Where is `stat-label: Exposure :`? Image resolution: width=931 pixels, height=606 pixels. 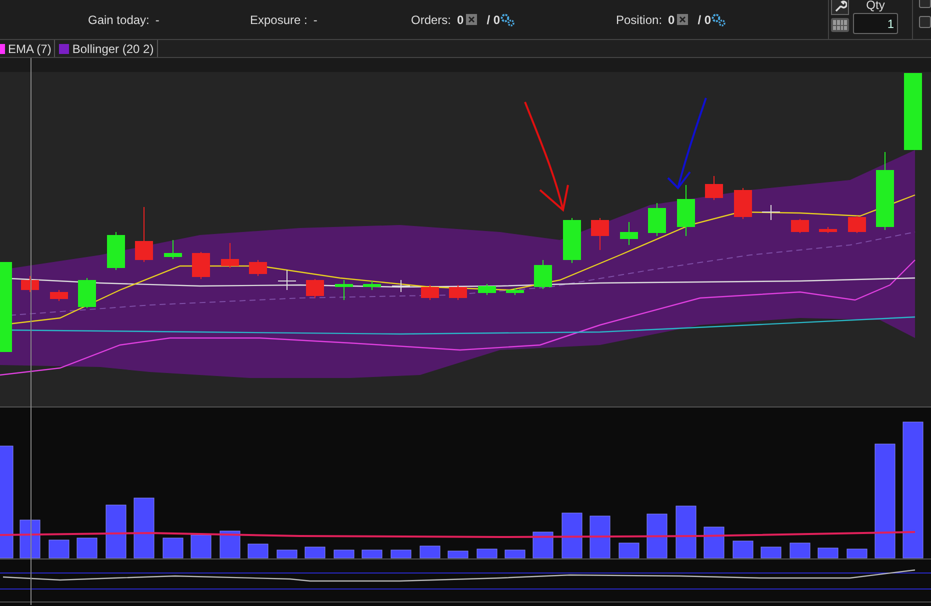 stat-label: Exposure : is located at coordinates (279, 20).